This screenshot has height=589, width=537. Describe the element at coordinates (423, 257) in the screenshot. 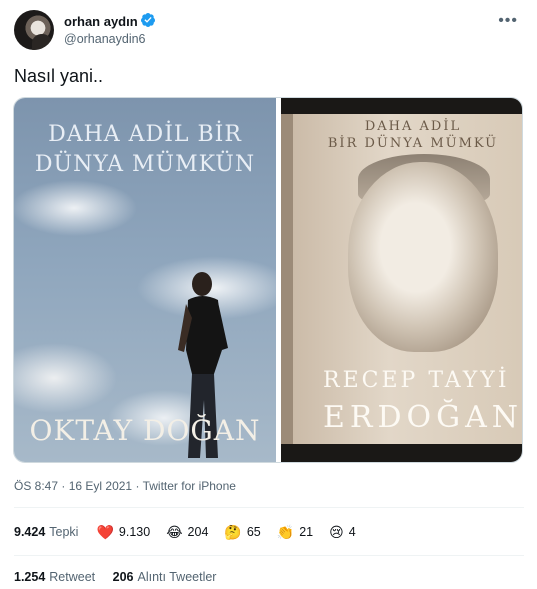

I see `portrait-face` at that location.